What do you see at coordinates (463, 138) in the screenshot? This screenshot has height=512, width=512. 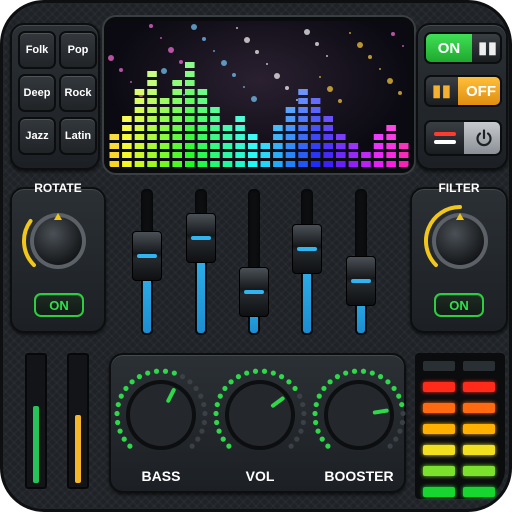 I see `power-switch` at bounding box center [463, 138].